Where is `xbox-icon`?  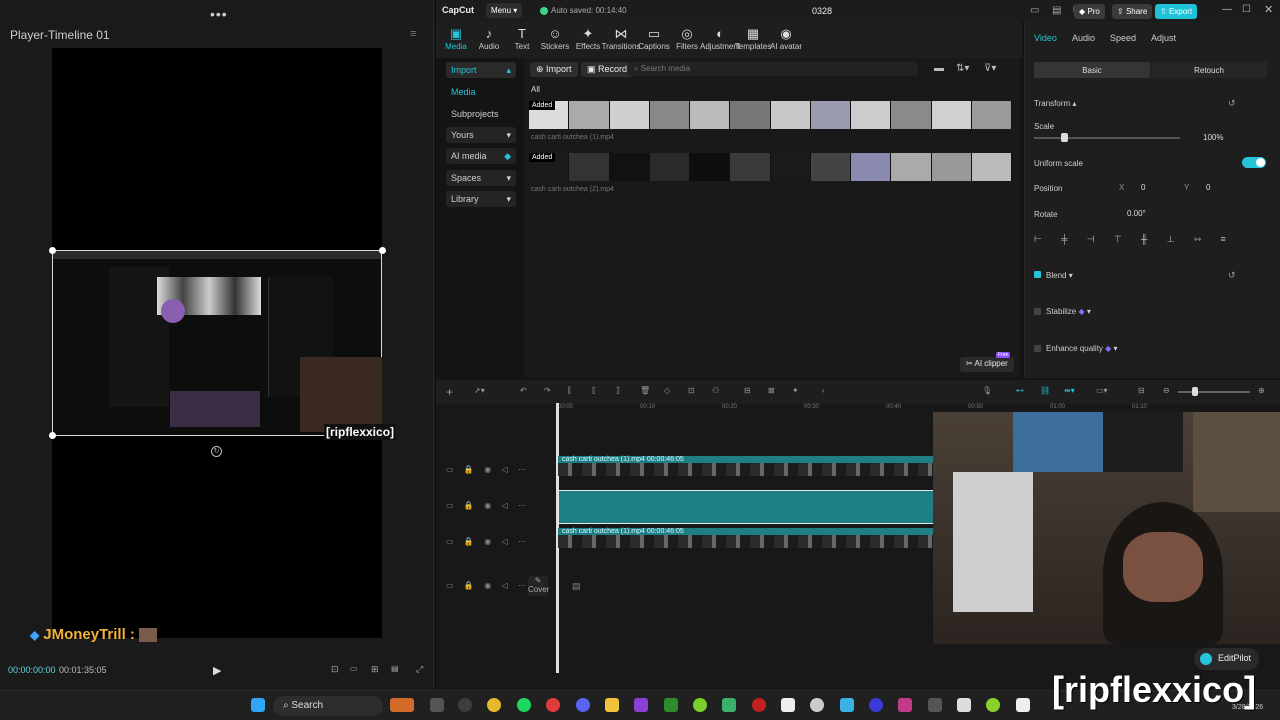 xbox-icon is located at coordinates (671, 705).